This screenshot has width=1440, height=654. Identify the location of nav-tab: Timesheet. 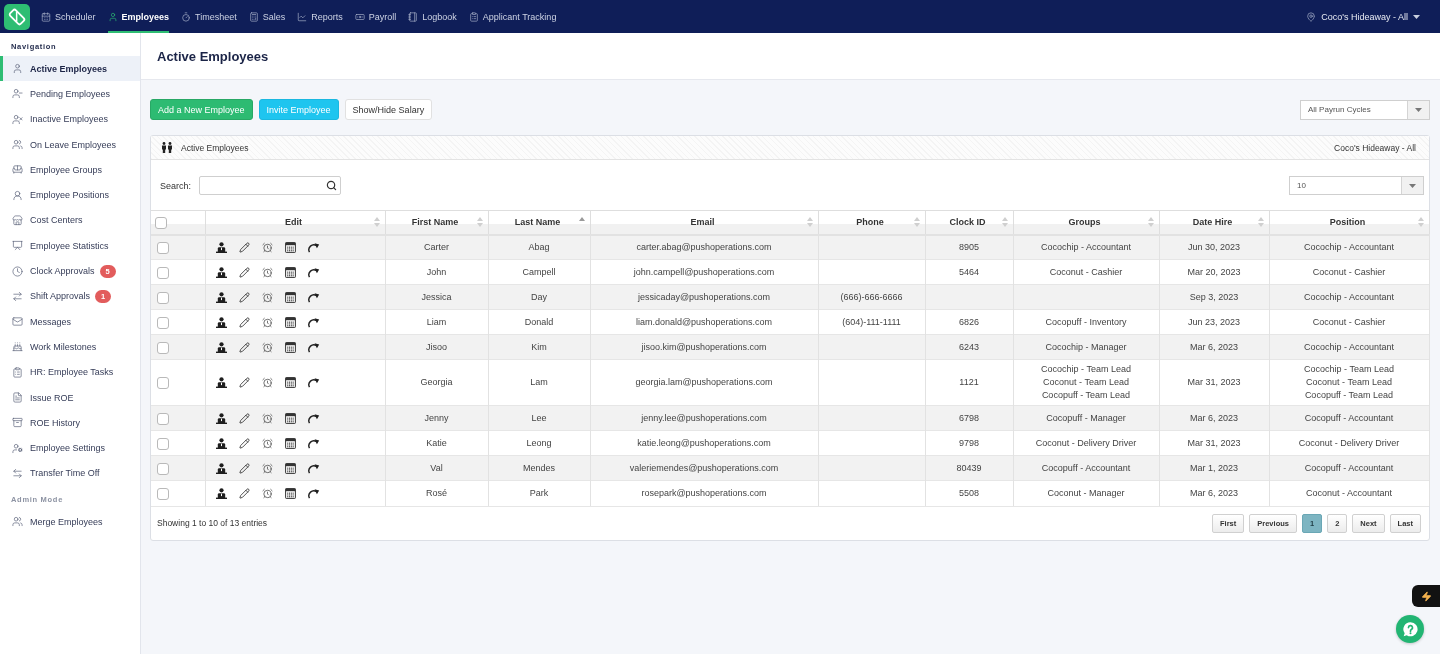
(209, 16).